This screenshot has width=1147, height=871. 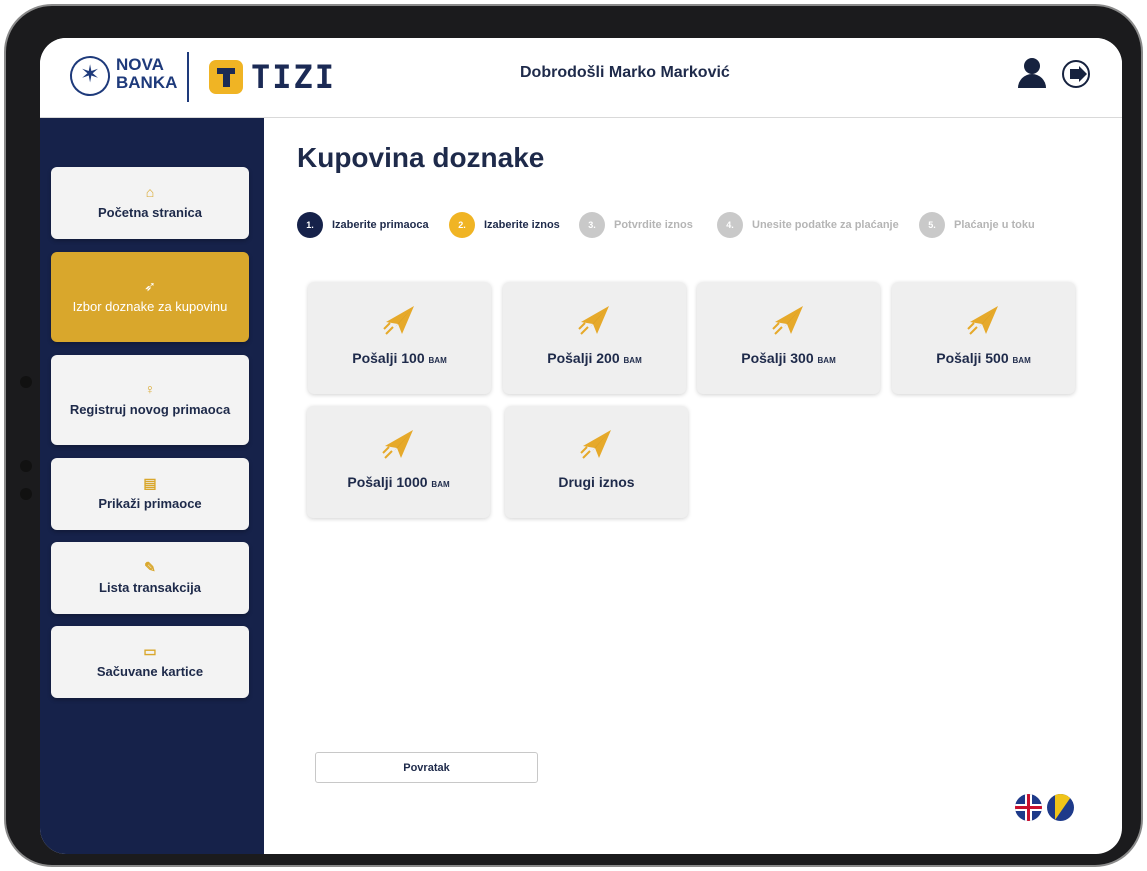 I want to click on sidebar-item-remittance: ➶ Izbor doznake za kupovinu, so click(x=150, y=297).